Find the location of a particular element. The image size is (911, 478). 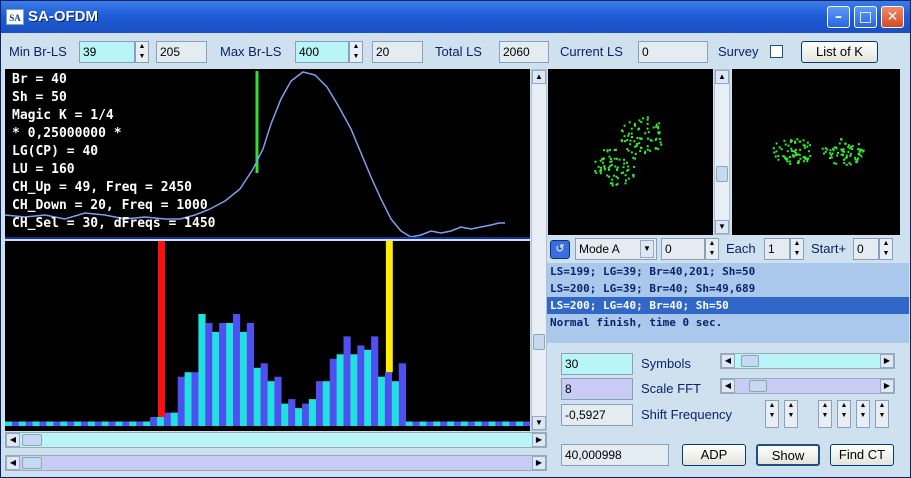

close-button: ✕ is located at coordinates (892, 17).